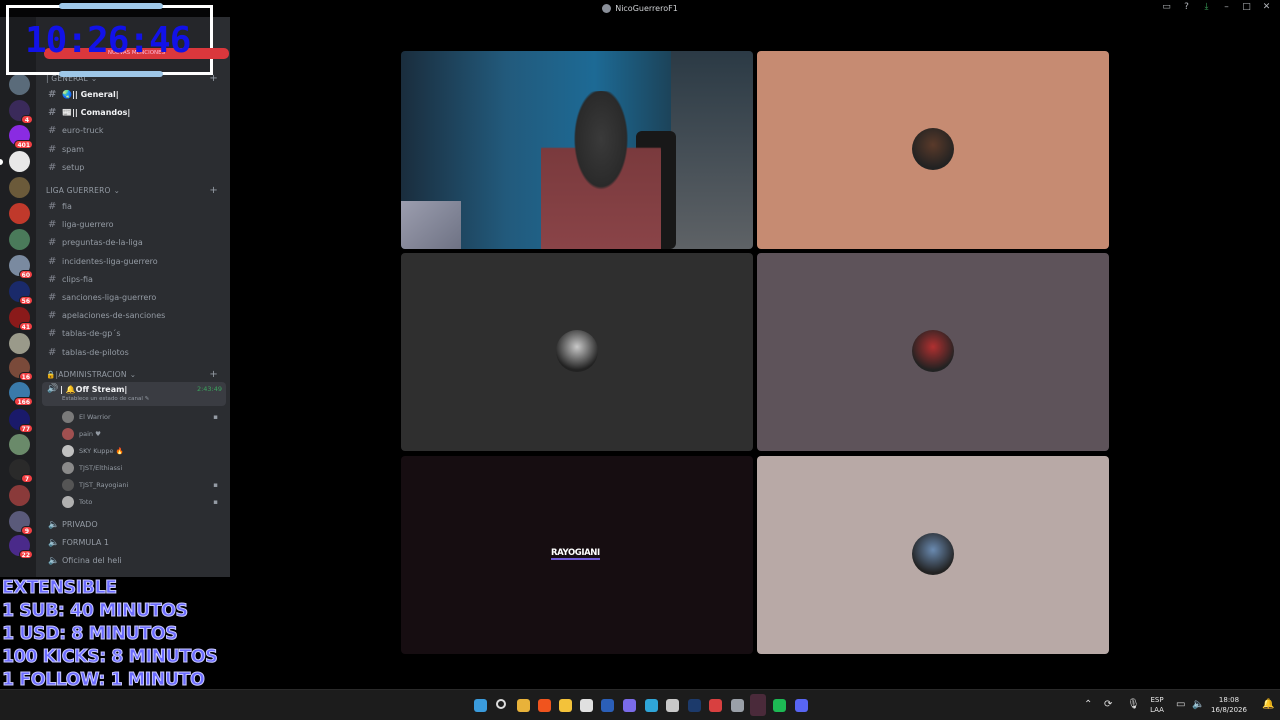  Describe the element at coordinates (21, 471) in the screenshot. I see `server-icon: 7` at that location.